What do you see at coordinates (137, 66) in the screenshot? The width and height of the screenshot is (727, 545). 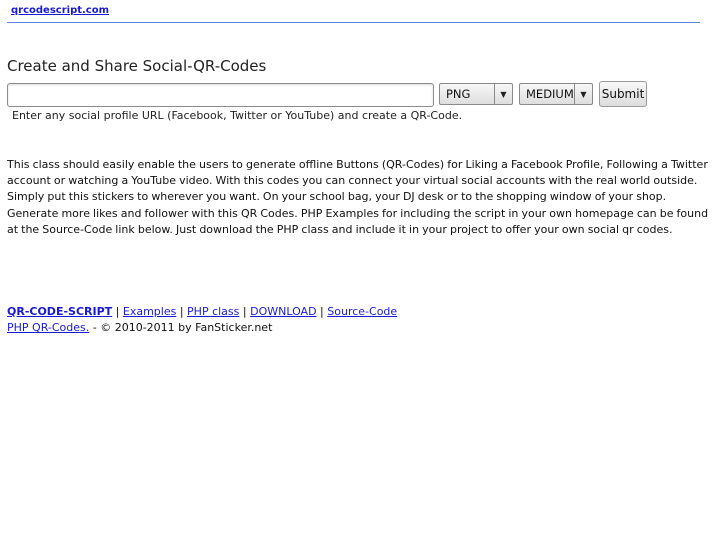 I see `page-title: Create and Share Social-QR-Codes` at bounding box center [137, 66].